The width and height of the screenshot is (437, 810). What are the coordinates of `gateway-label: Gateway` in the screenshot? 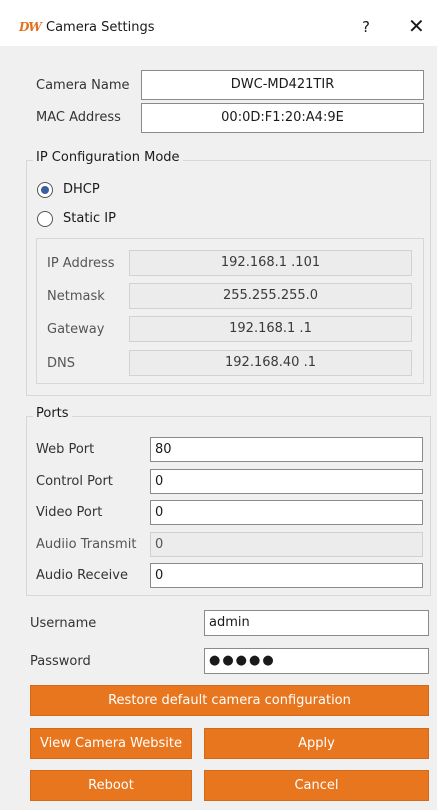 It's located at (76, 329).